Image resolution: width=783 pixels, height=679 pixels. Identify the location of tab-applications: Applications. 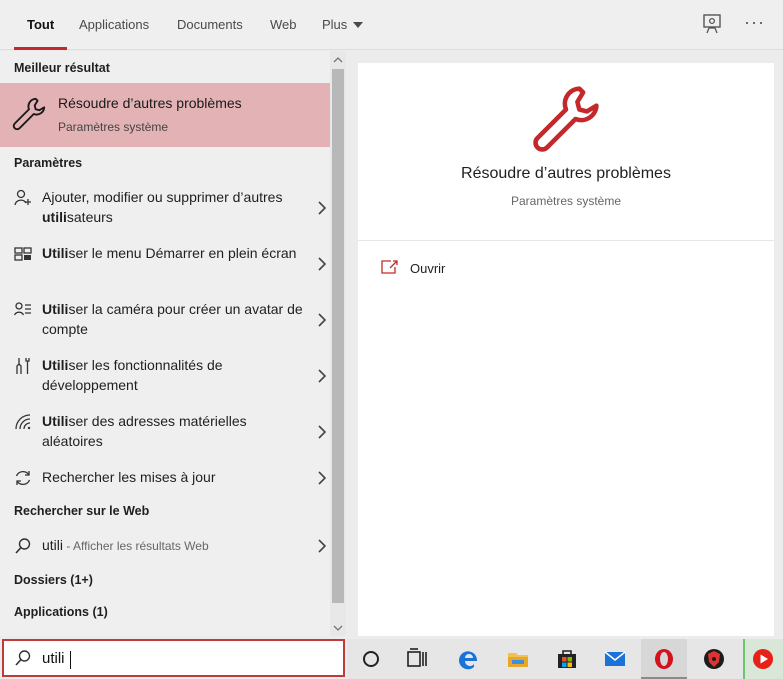
(114, 25).